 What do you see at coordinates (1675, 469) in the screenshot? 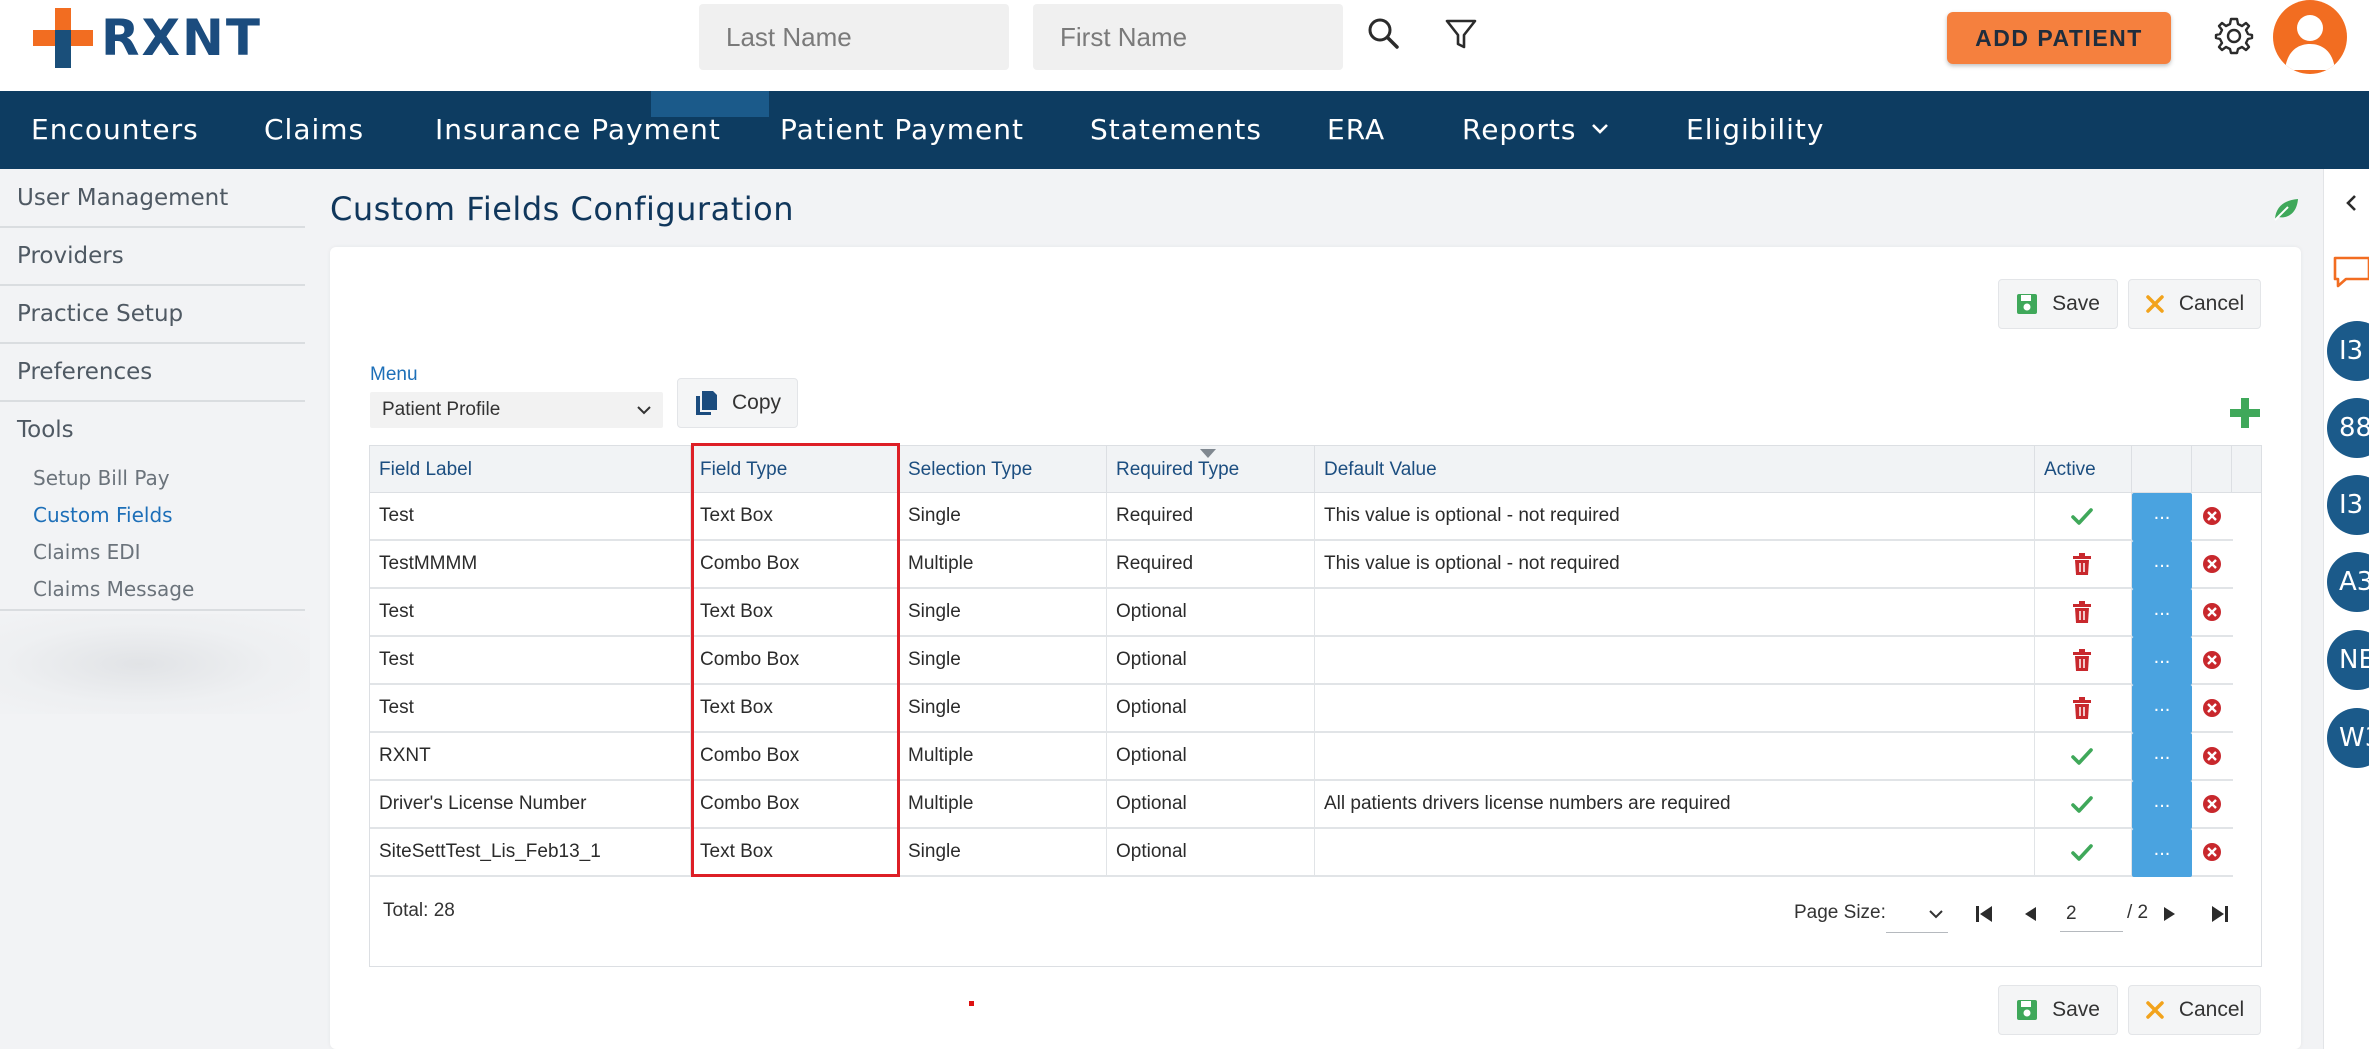
I see `header-default-value: Default Value` at bounding box center [1675, 469].